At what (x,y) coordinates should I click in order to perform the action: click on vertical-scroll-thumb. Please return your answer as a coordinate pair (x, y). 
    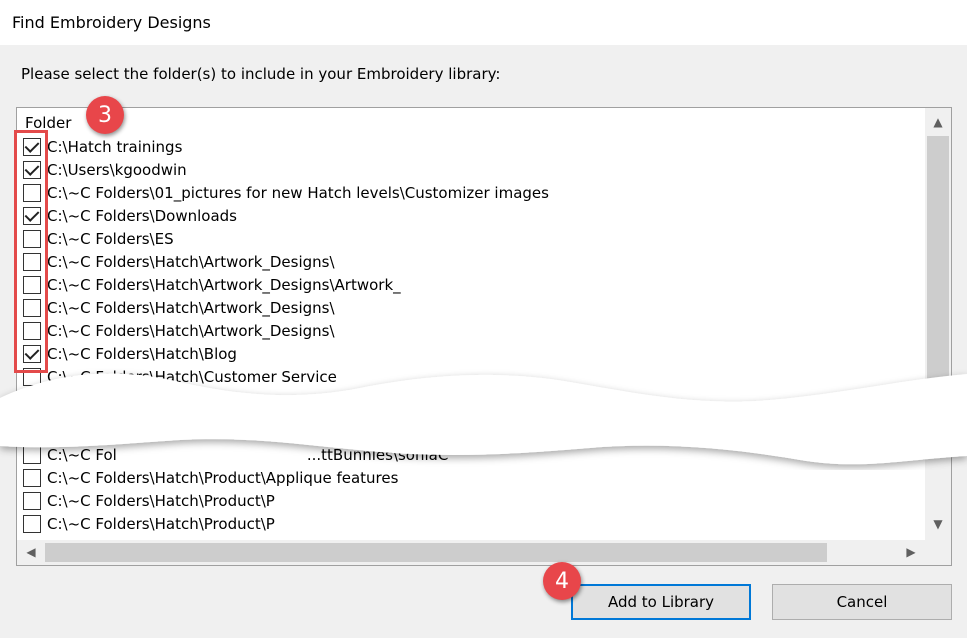
    Looking at the image, I should click on (938, 266).